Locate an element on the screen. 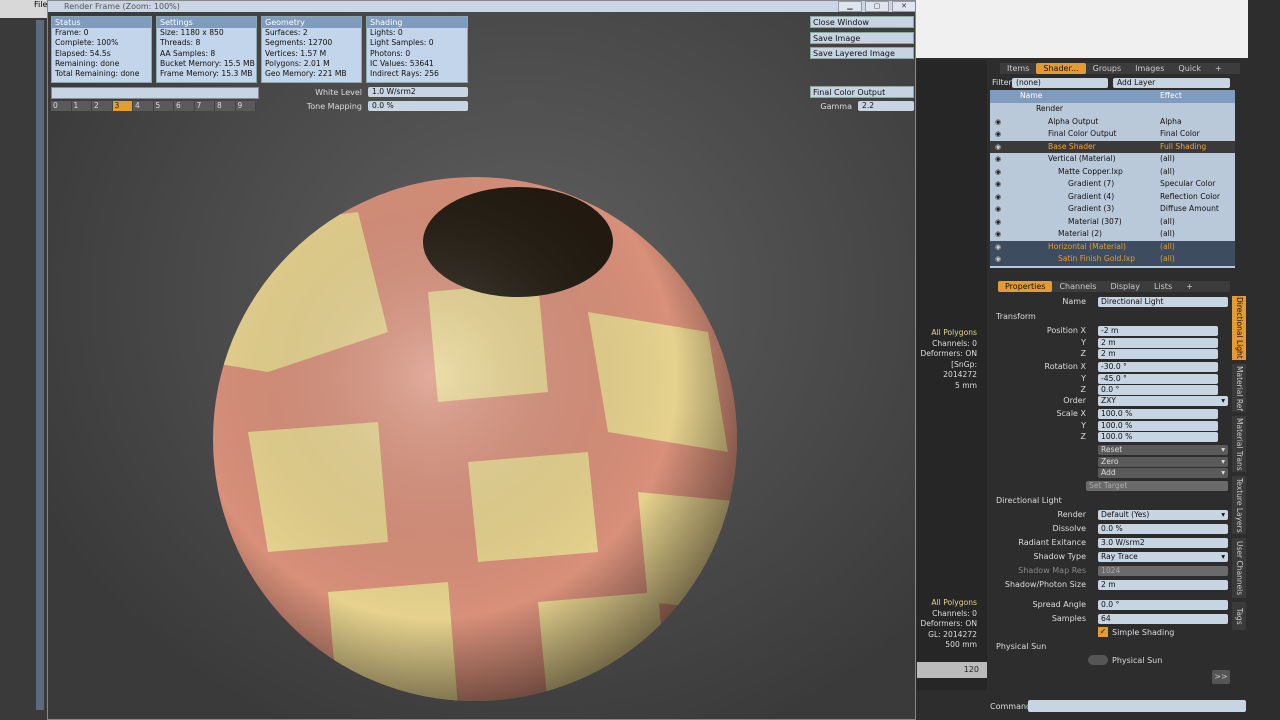 This screenshot has width=1280, height=720. rotation-y-field: -45.0 ° is located at coordinates (1158, 379).